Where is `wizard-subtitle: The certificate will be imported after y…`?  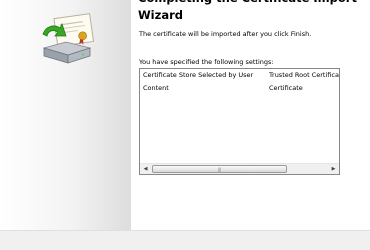 wizard-subtitle: The certificate will be imported after y… is located at coordinates (225, 34).